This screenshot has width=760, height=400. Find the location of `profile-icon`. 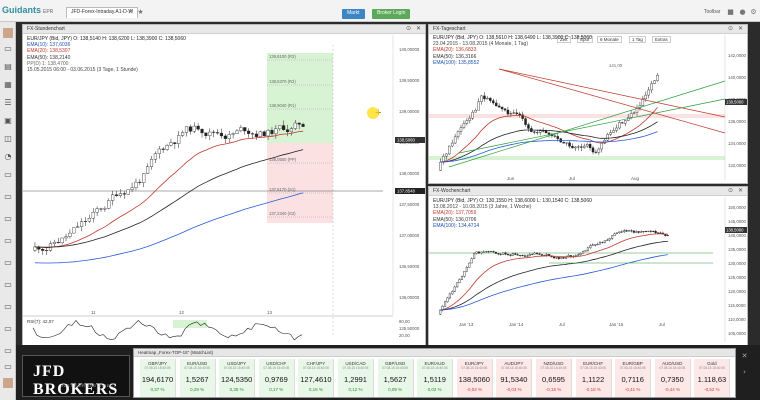

profile-icon is located at coordinates (8, 383).